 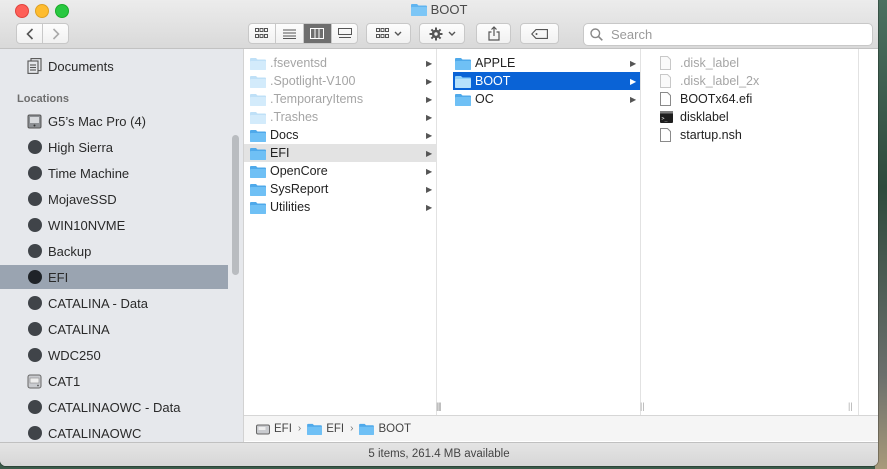 I want to click on list-item-efi: EFI ▶, so click(x=340, y=153).